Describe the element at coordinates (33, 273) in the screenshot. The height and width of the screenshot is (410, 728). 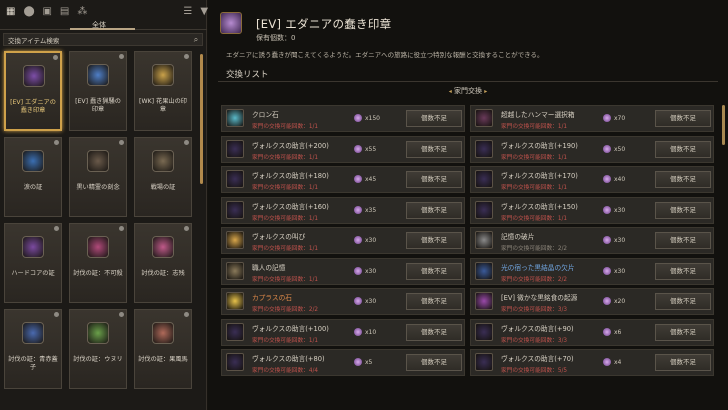
I see `item-card-label: ハードコアの証` at that location.